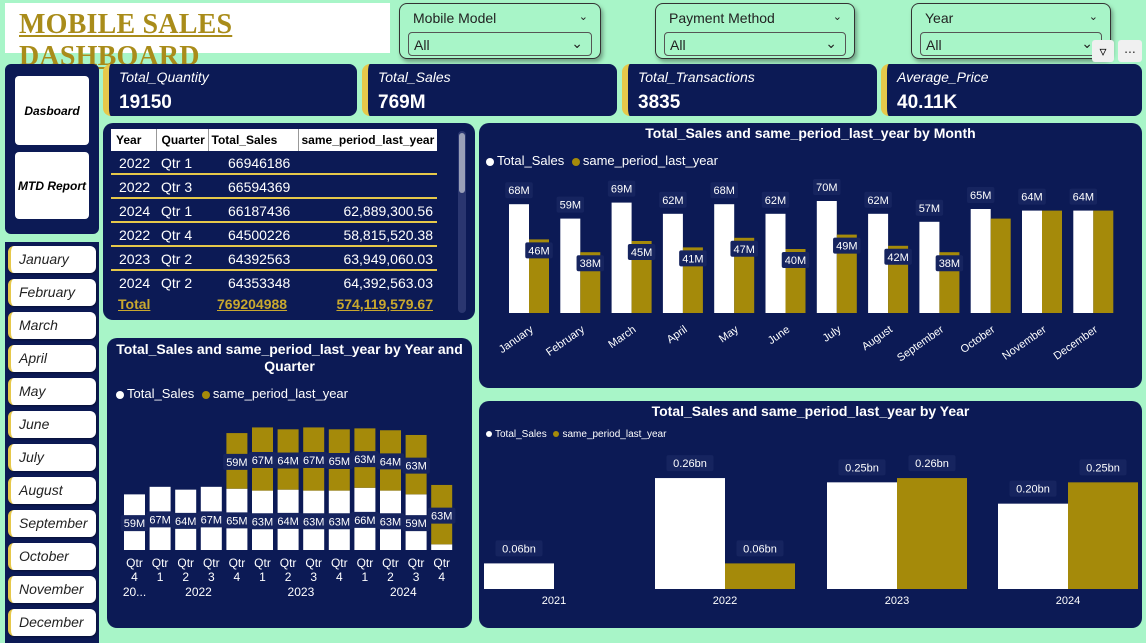 This screenshot has width=1146, height=643. Describe the element at coordinates (177, 187) in the screenshot. I see `cell-quarter: Qtr 3` at that location.